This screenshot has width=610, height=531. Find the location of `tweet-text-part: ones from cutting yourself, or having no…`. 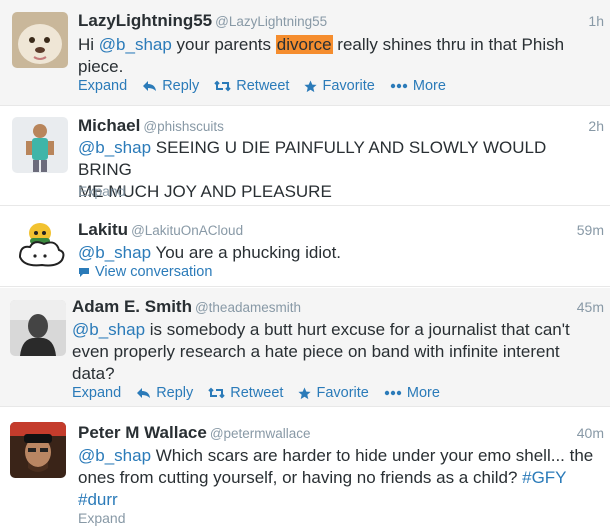

tweet-text-part: ones from cutting yourself, or having no… is located at coordinates (300, 477).